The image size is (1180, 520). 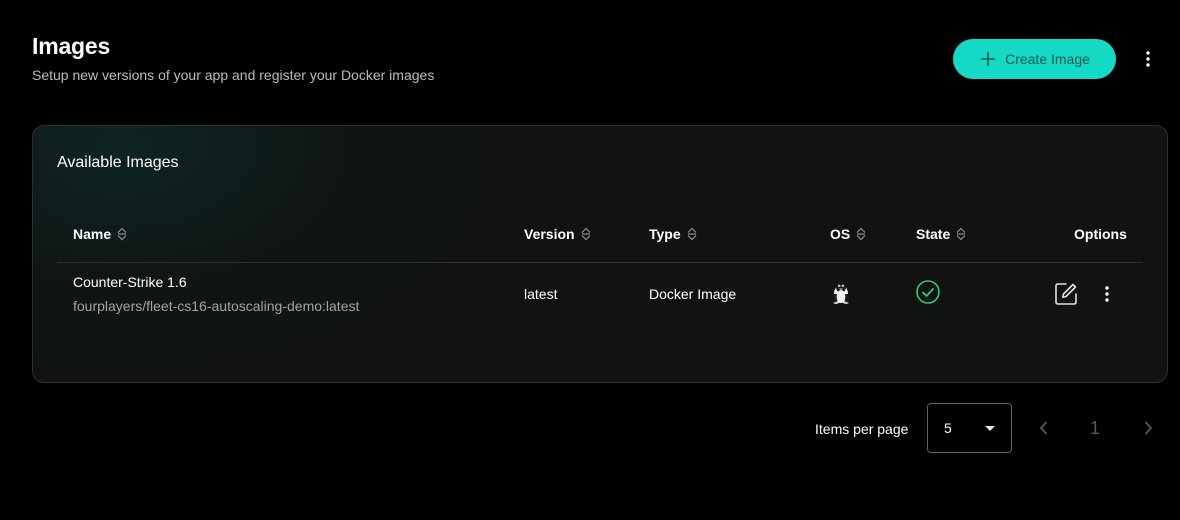 What do you see at coordinates (933, 234) in the screenshot?
I see `column-header-label: State` at bounding box center [933, 234].